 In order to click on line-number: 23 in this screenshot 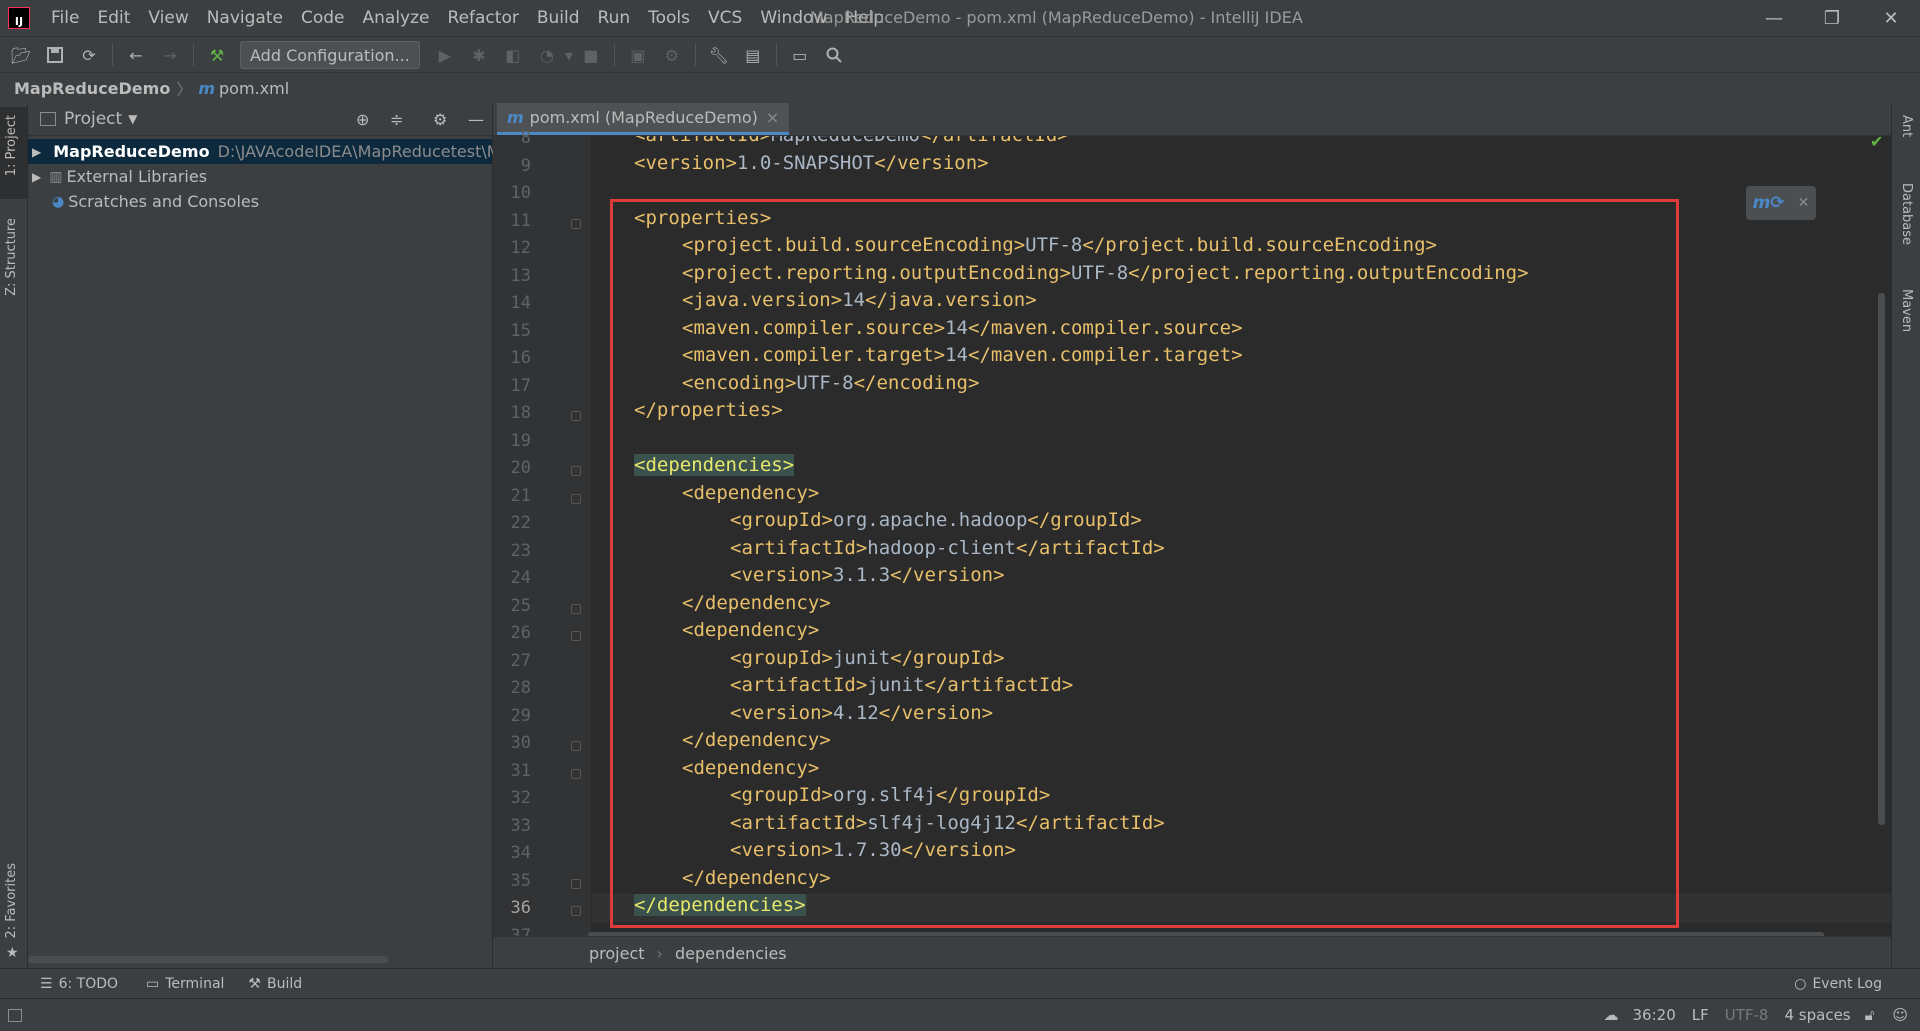, I will do `click(520, 550)`.